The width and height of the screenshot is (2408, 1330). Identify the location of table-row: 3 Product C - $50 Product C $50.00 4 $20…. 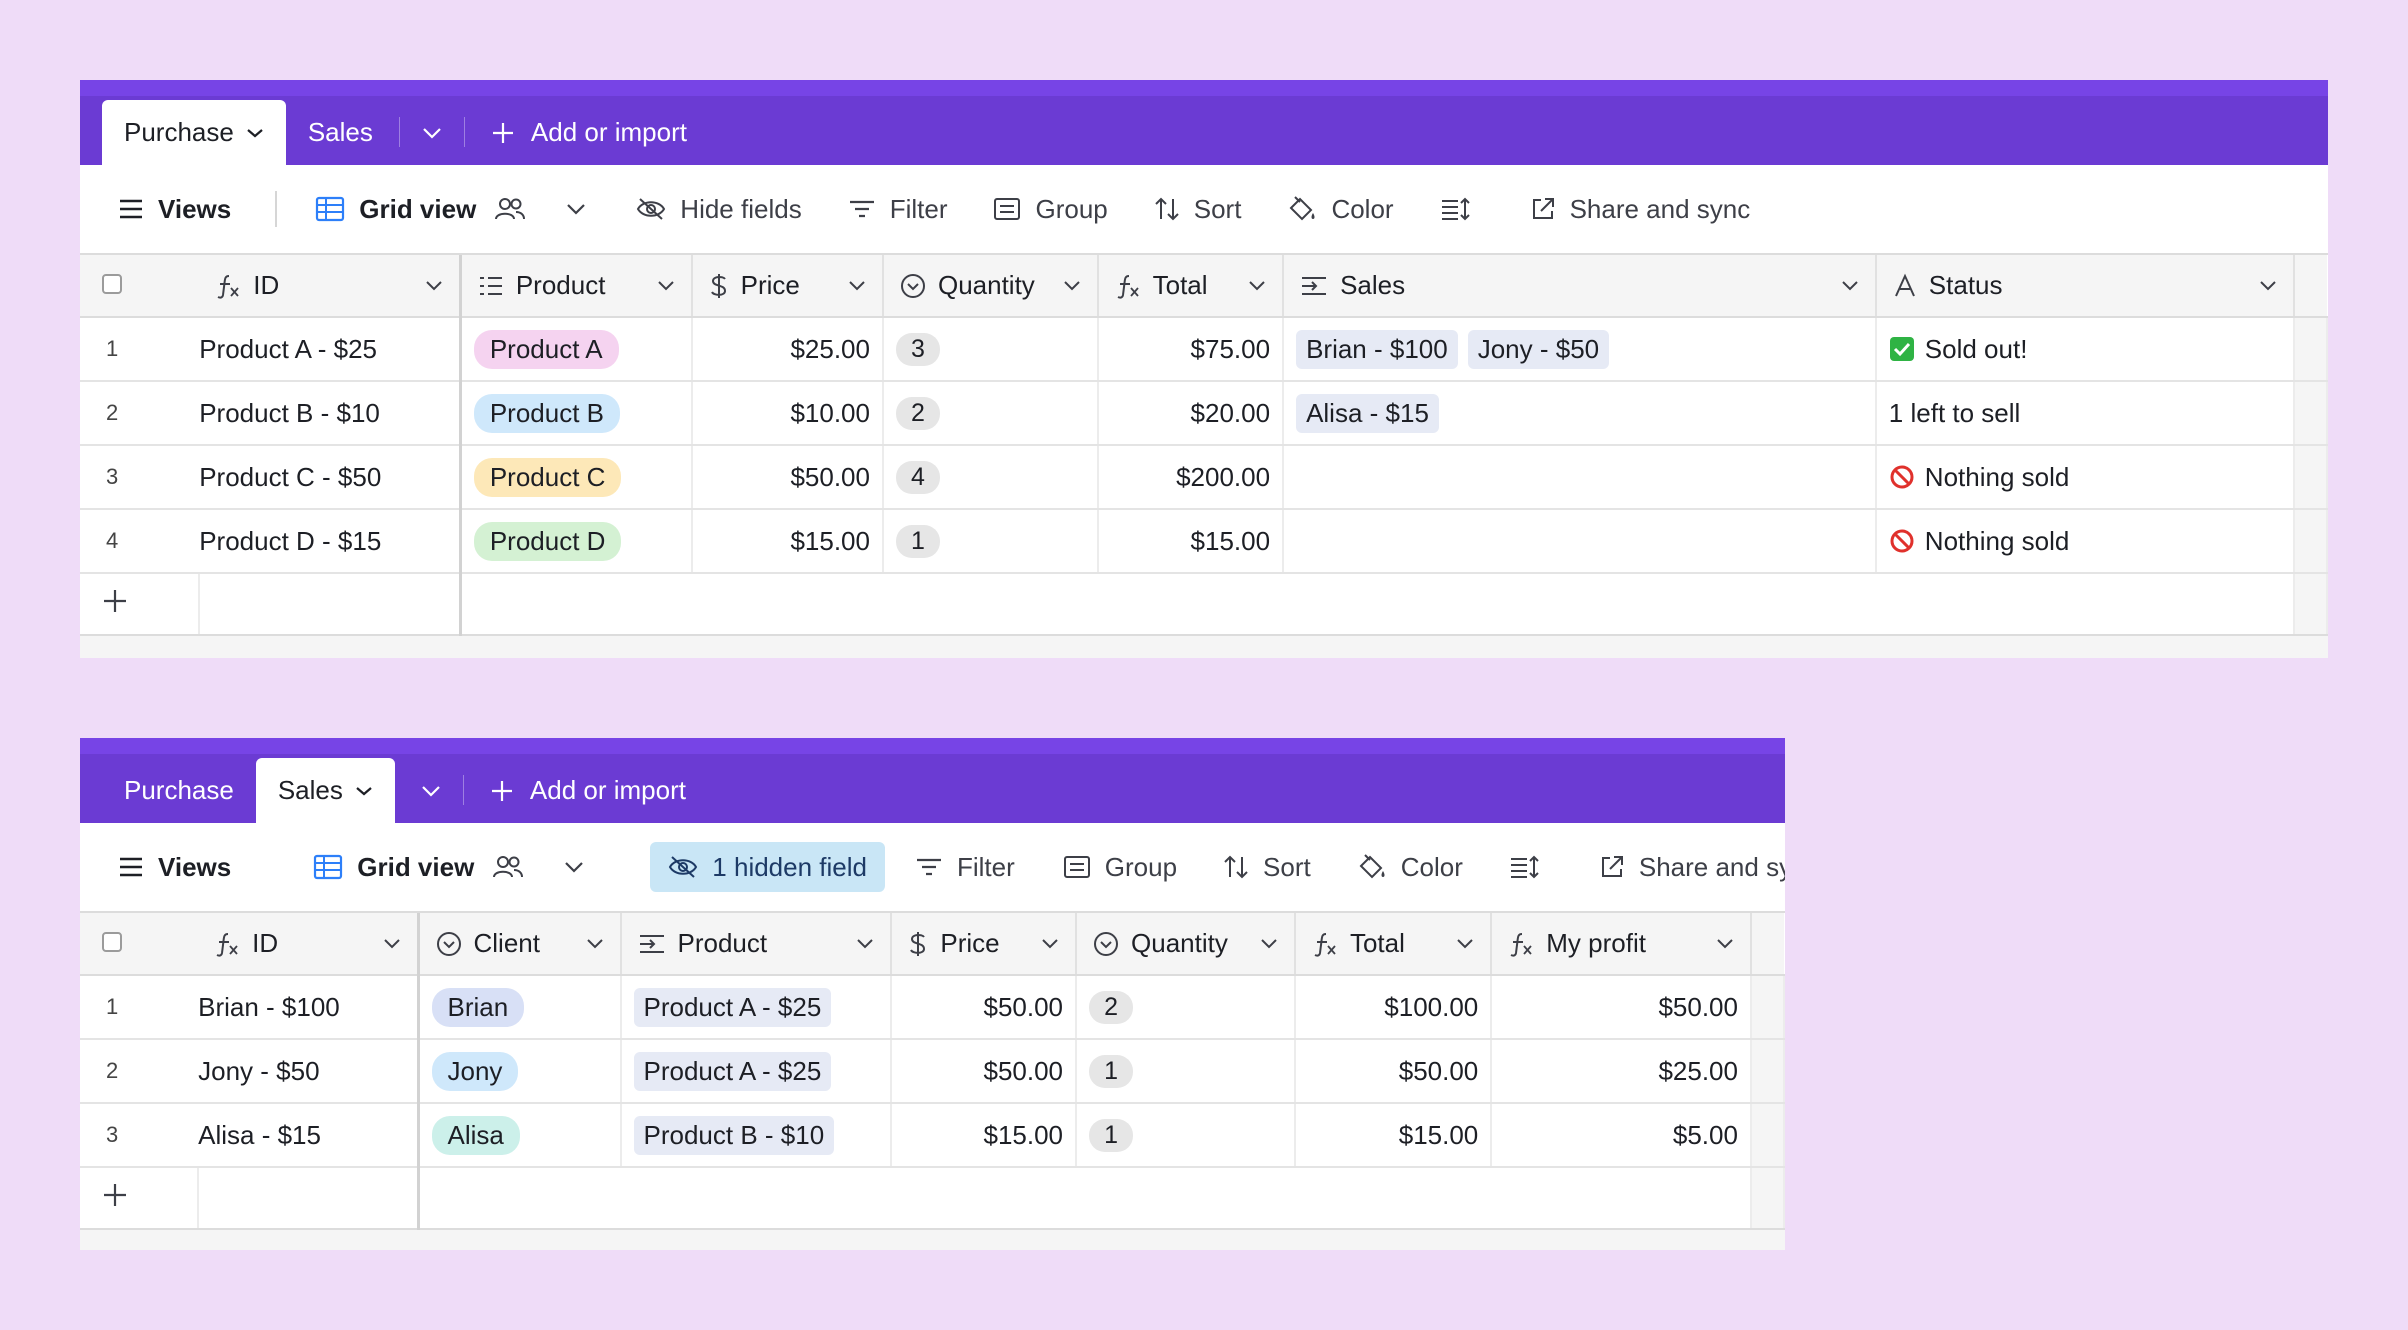
(1204, 477).